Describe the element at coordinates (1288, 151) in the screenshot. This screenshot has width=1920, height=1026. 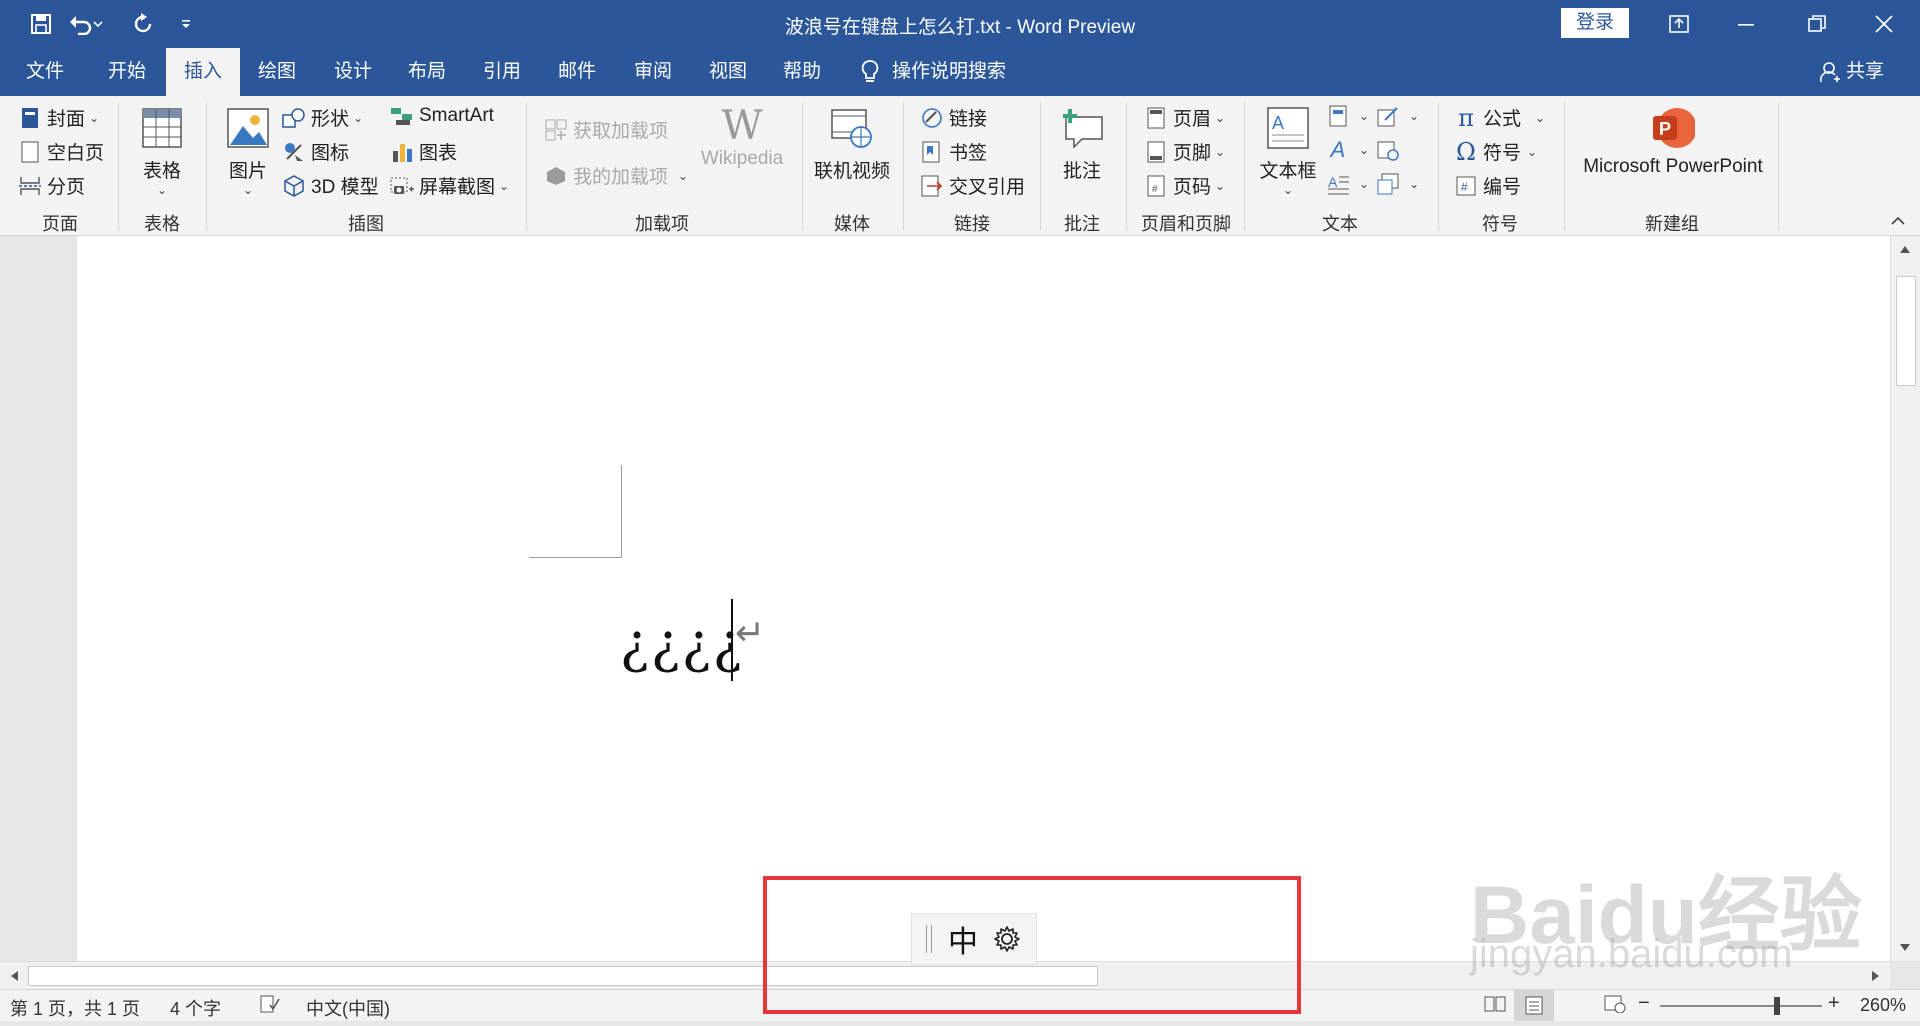
I see `text-box-button: A 文本框 ⌄` at that location.